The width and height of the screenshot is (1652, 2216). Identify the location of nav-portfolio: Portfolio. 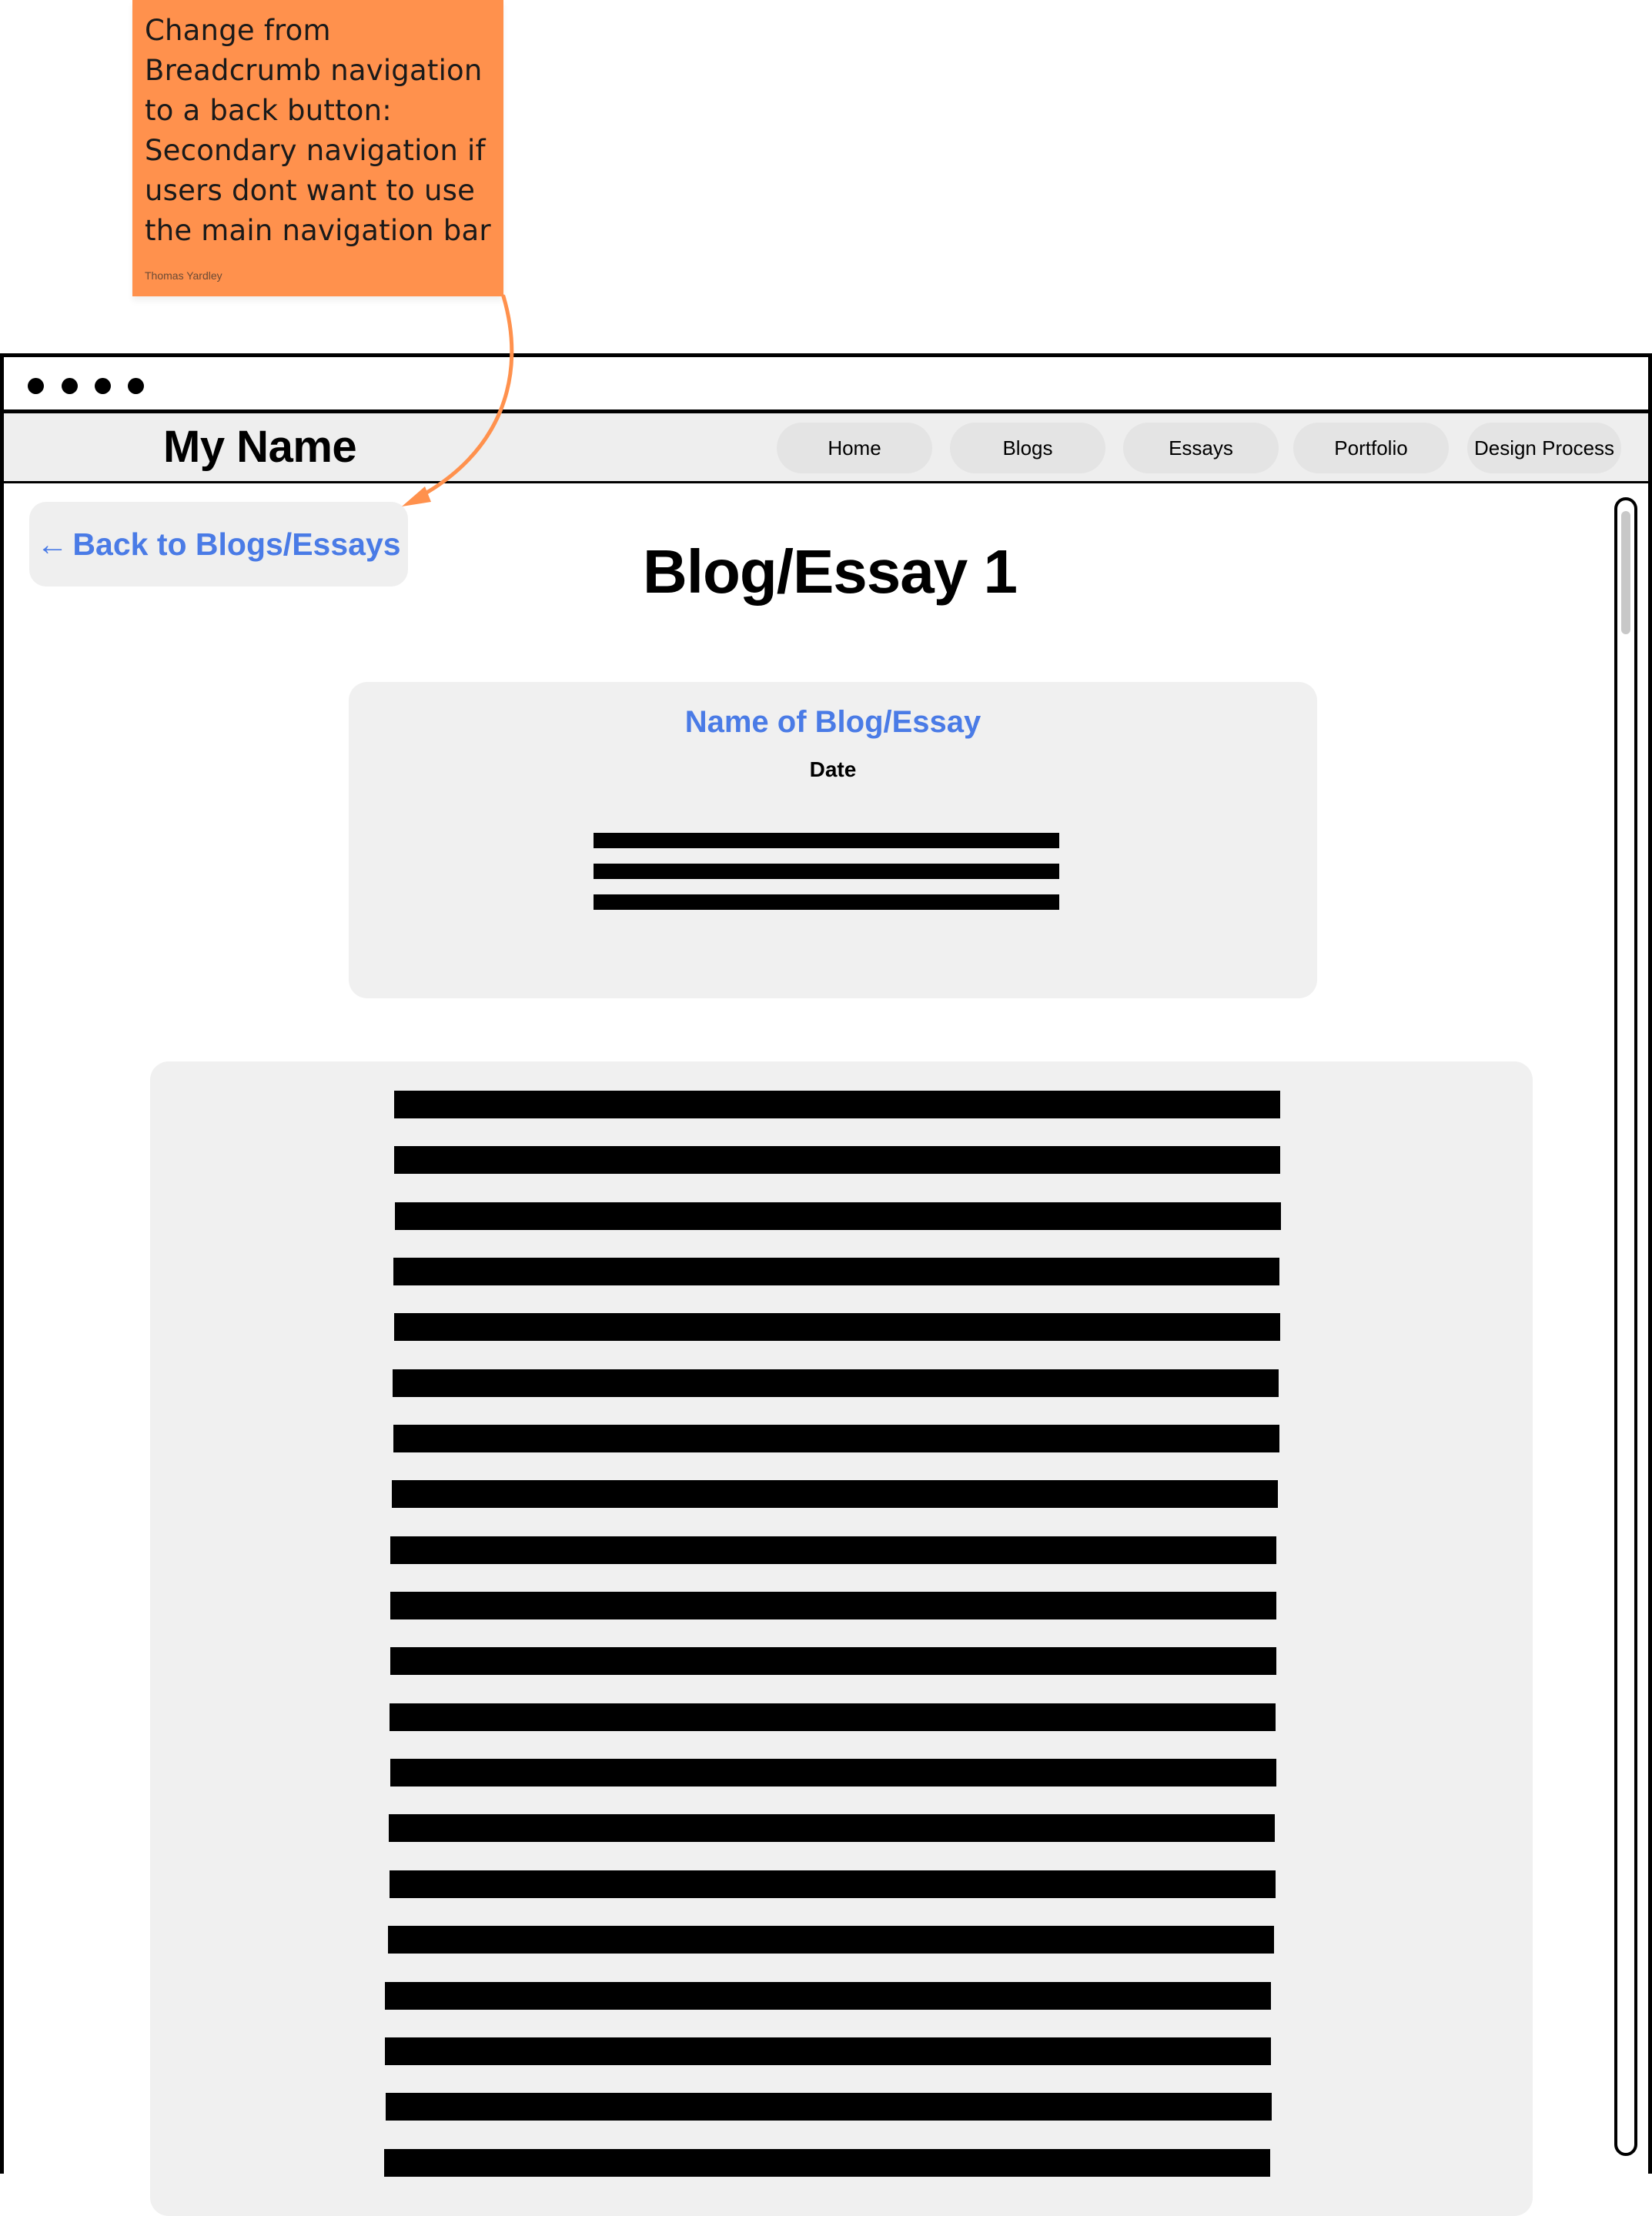
(1371, 448).